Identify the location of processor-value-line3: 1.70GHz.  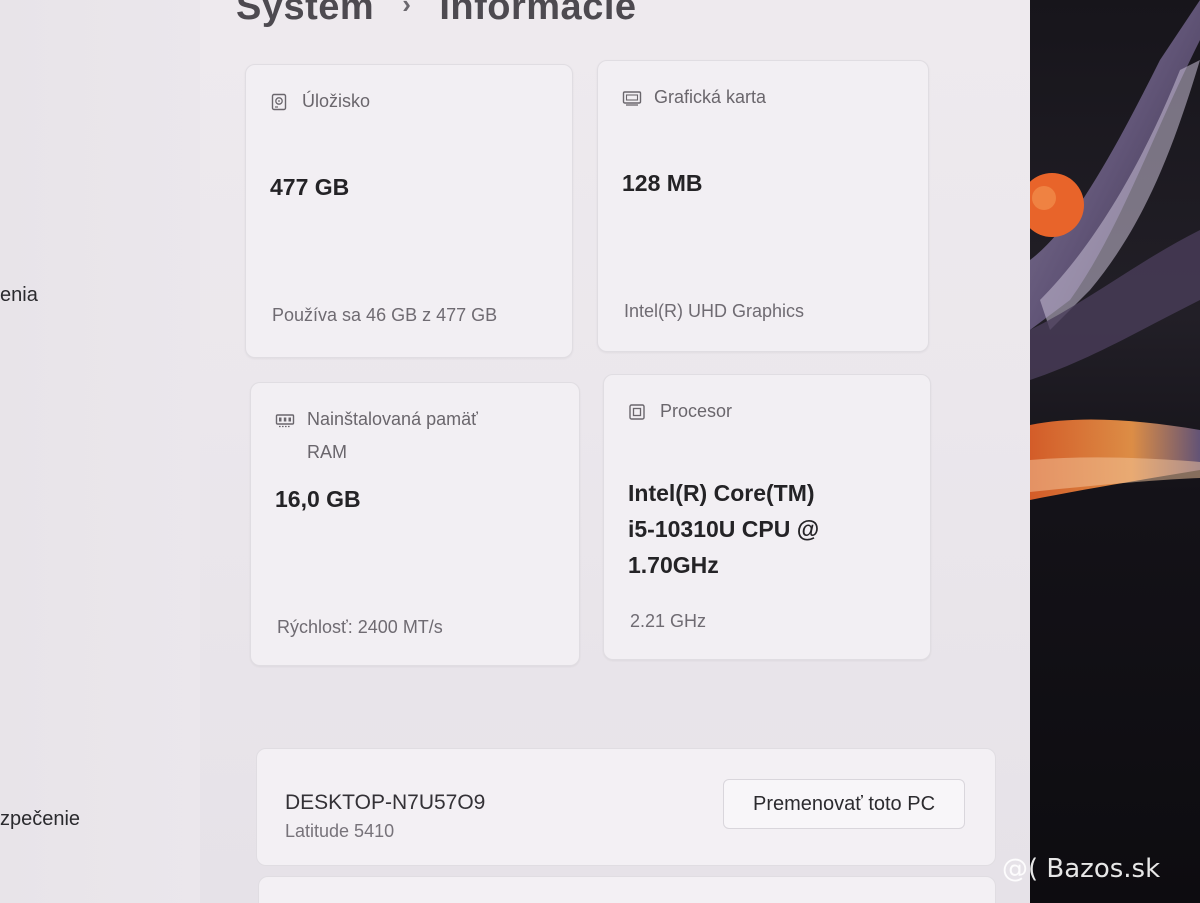
(673, 565).